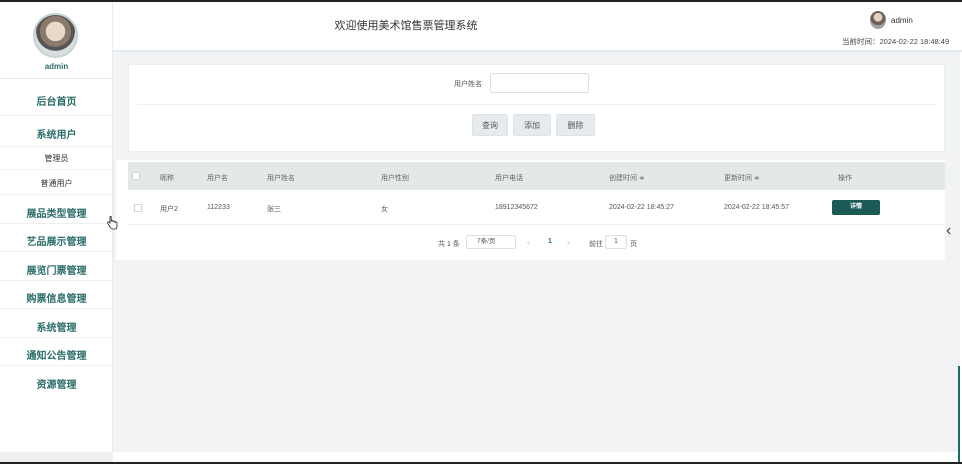 This screenshot has height=464, width=962. I want to click on sidebar-item-system: 系统管理, so click(56, 326).